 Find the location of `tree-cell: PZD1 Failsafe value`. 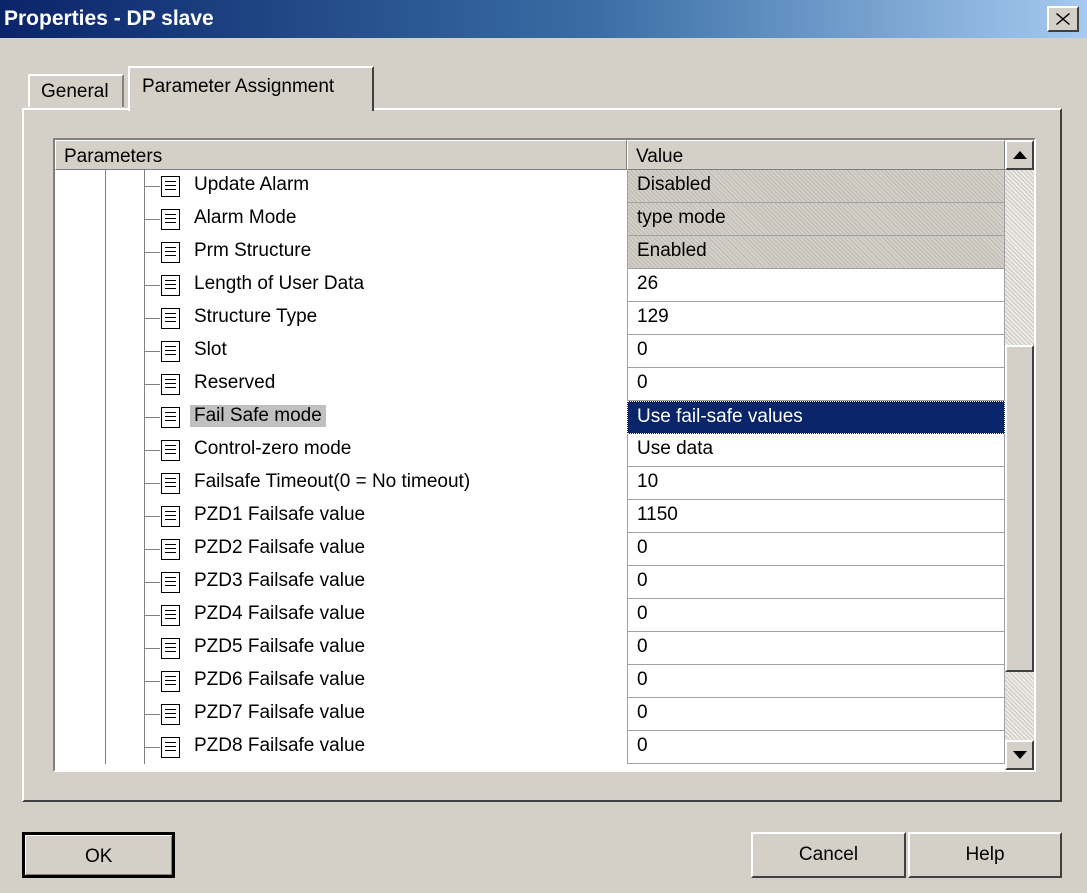

tree-cell: PZD1 Failsafe value is located at coordinates (341, 516).